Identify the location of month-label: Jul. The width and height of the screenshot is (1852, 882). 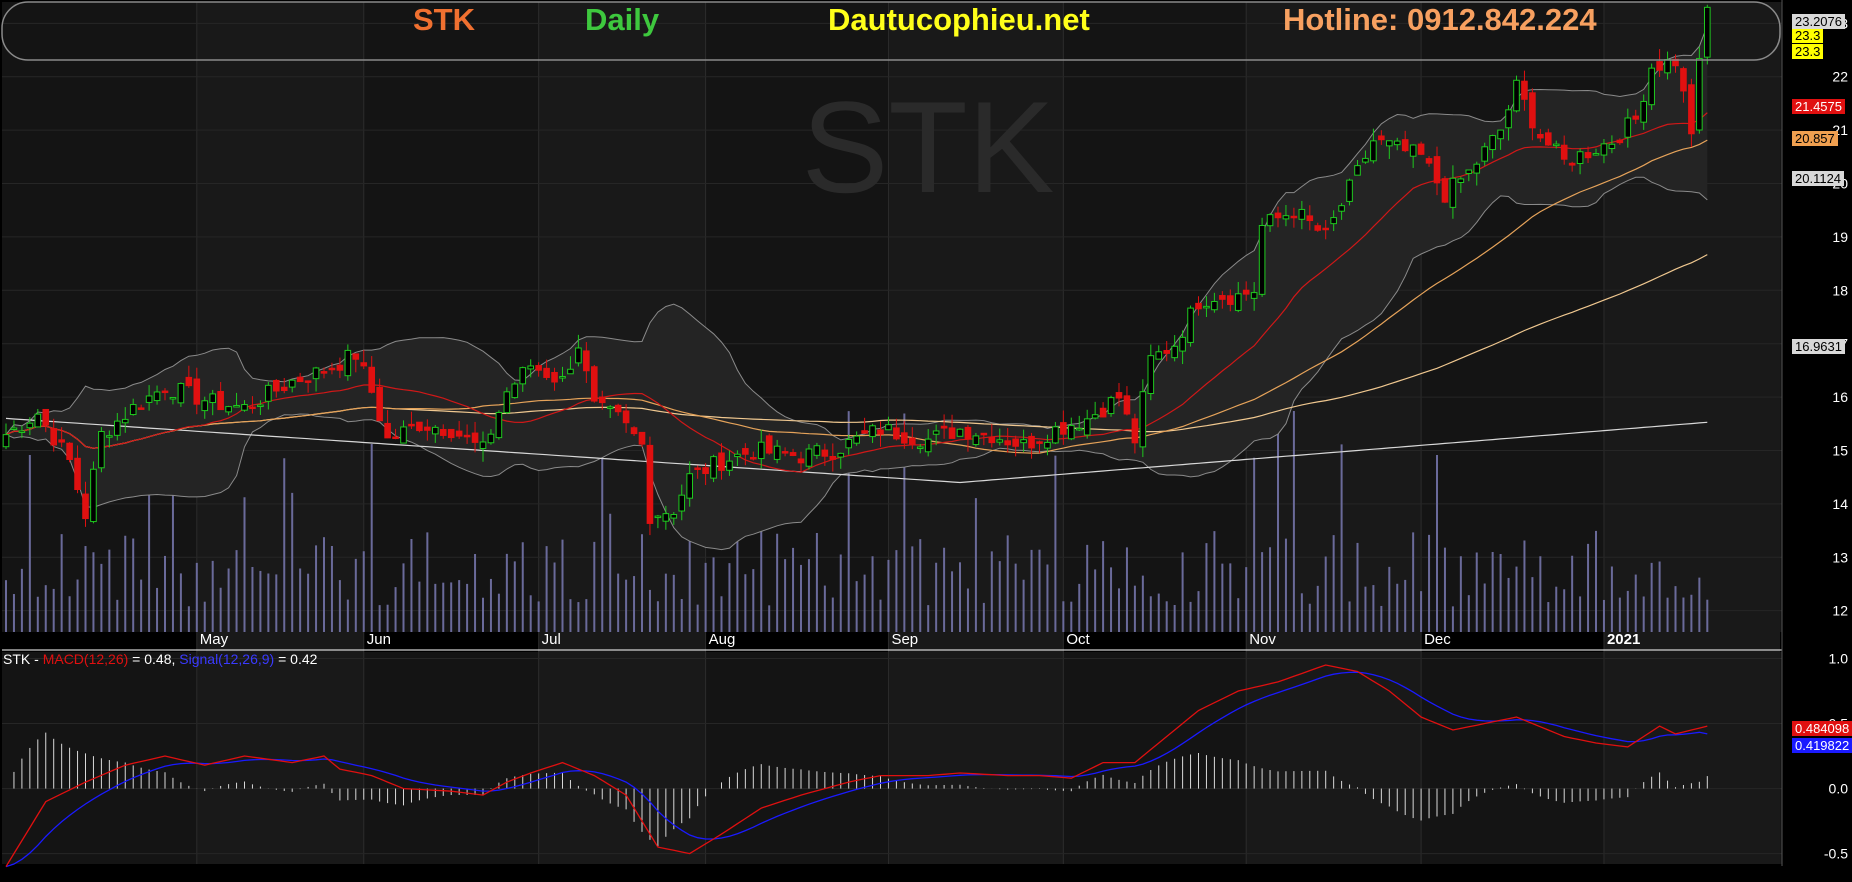
(551, 639).